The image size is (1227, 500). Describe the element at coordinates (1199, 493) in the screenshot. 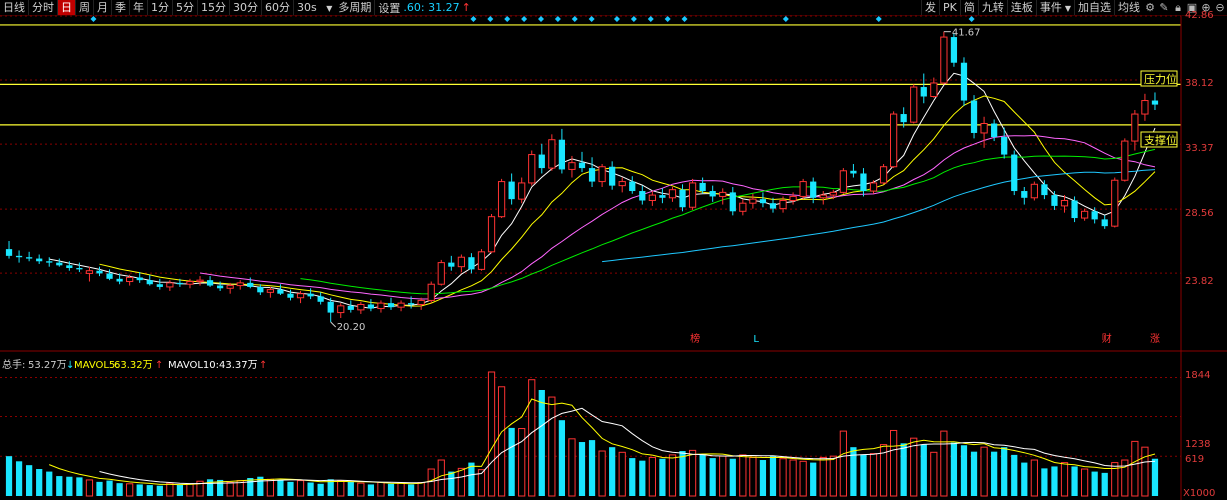

I see `volume-unit-label: X1000` at that location.